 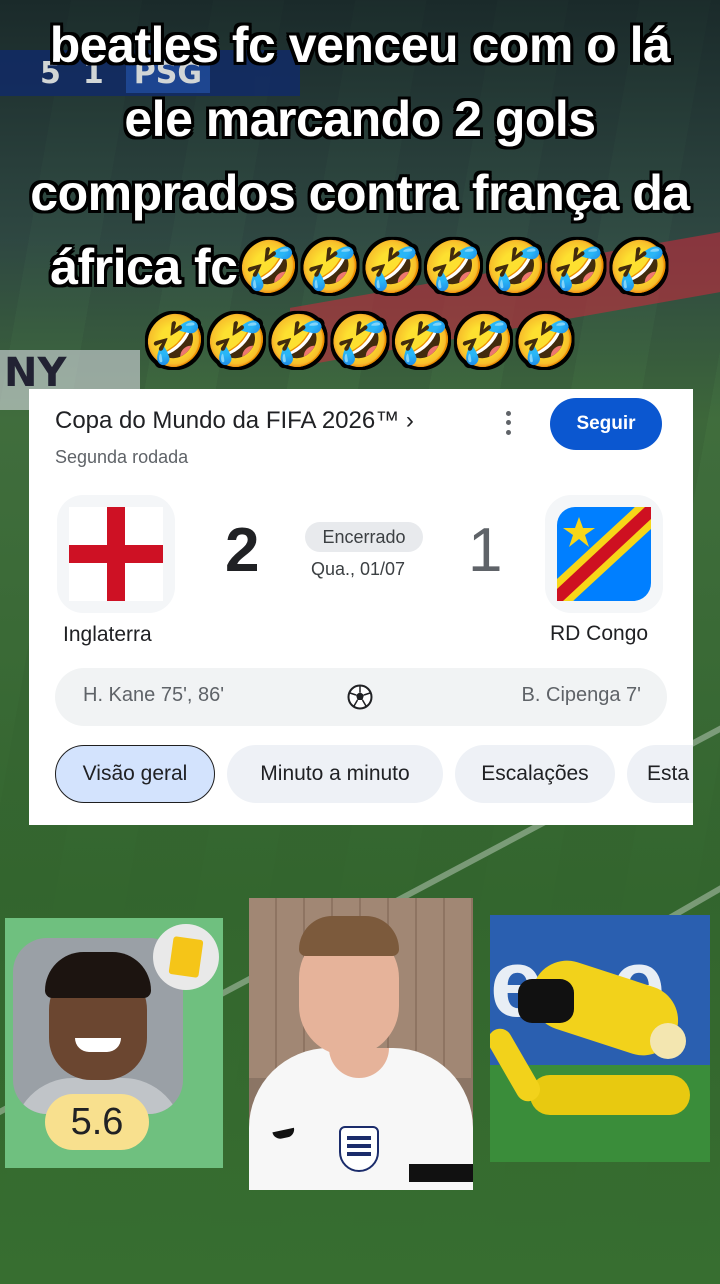 I want to click on england-crest-icon, so click(x=359, y=1149).